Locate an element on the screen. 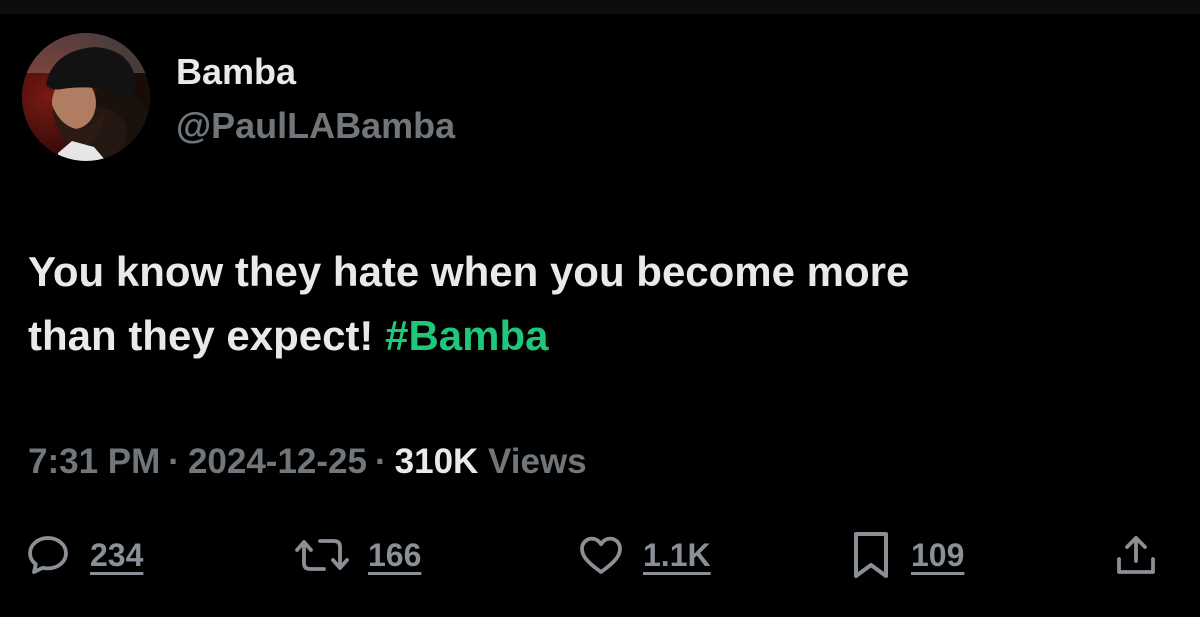  tweet-time: 7:31 PM is located at coordinates (94, 461).